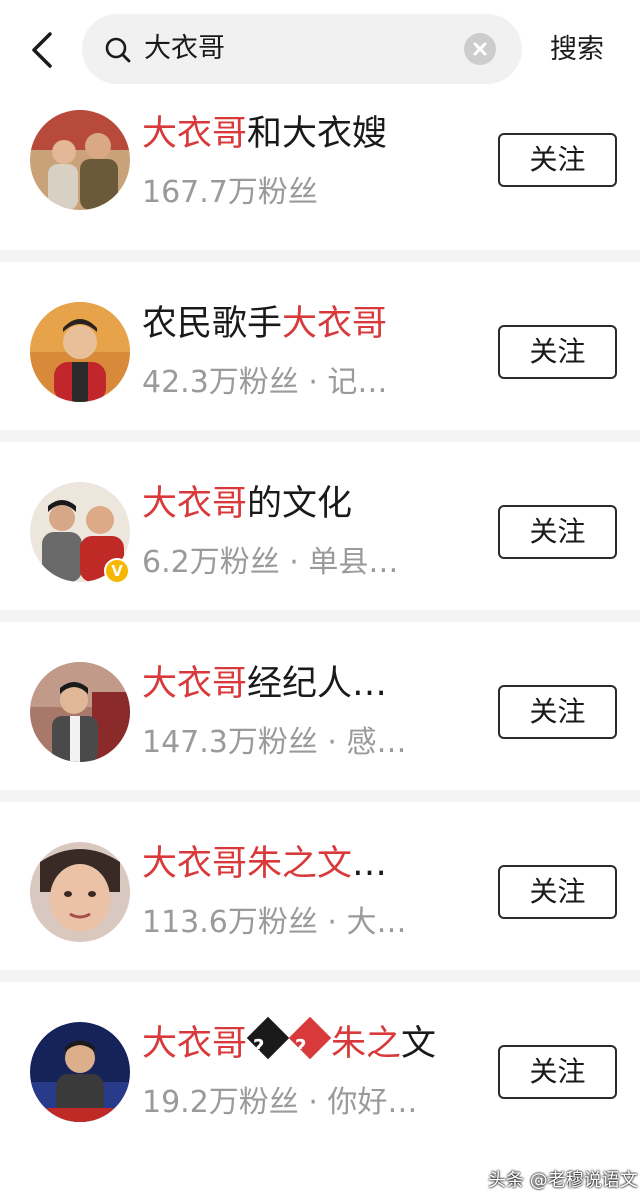  I want to click on result-item: V 大衣哥的文化 6.2万粉丝 · 单县… 关注, so click(320, 532).